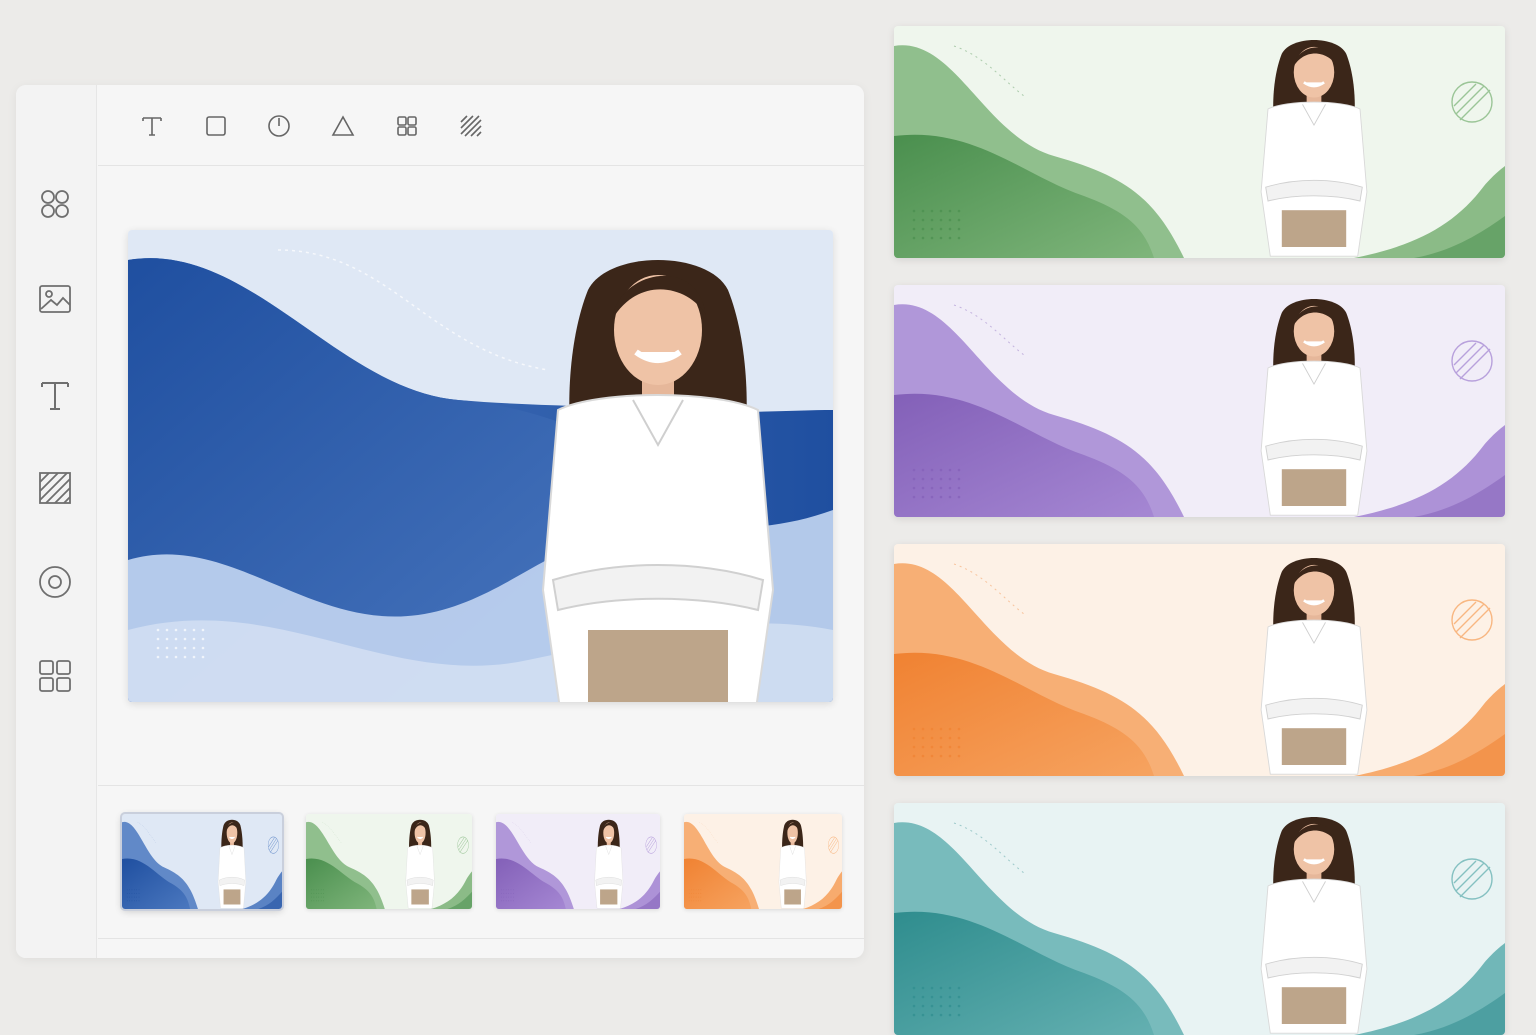  I want to click on square-icon, so click(216, 126).